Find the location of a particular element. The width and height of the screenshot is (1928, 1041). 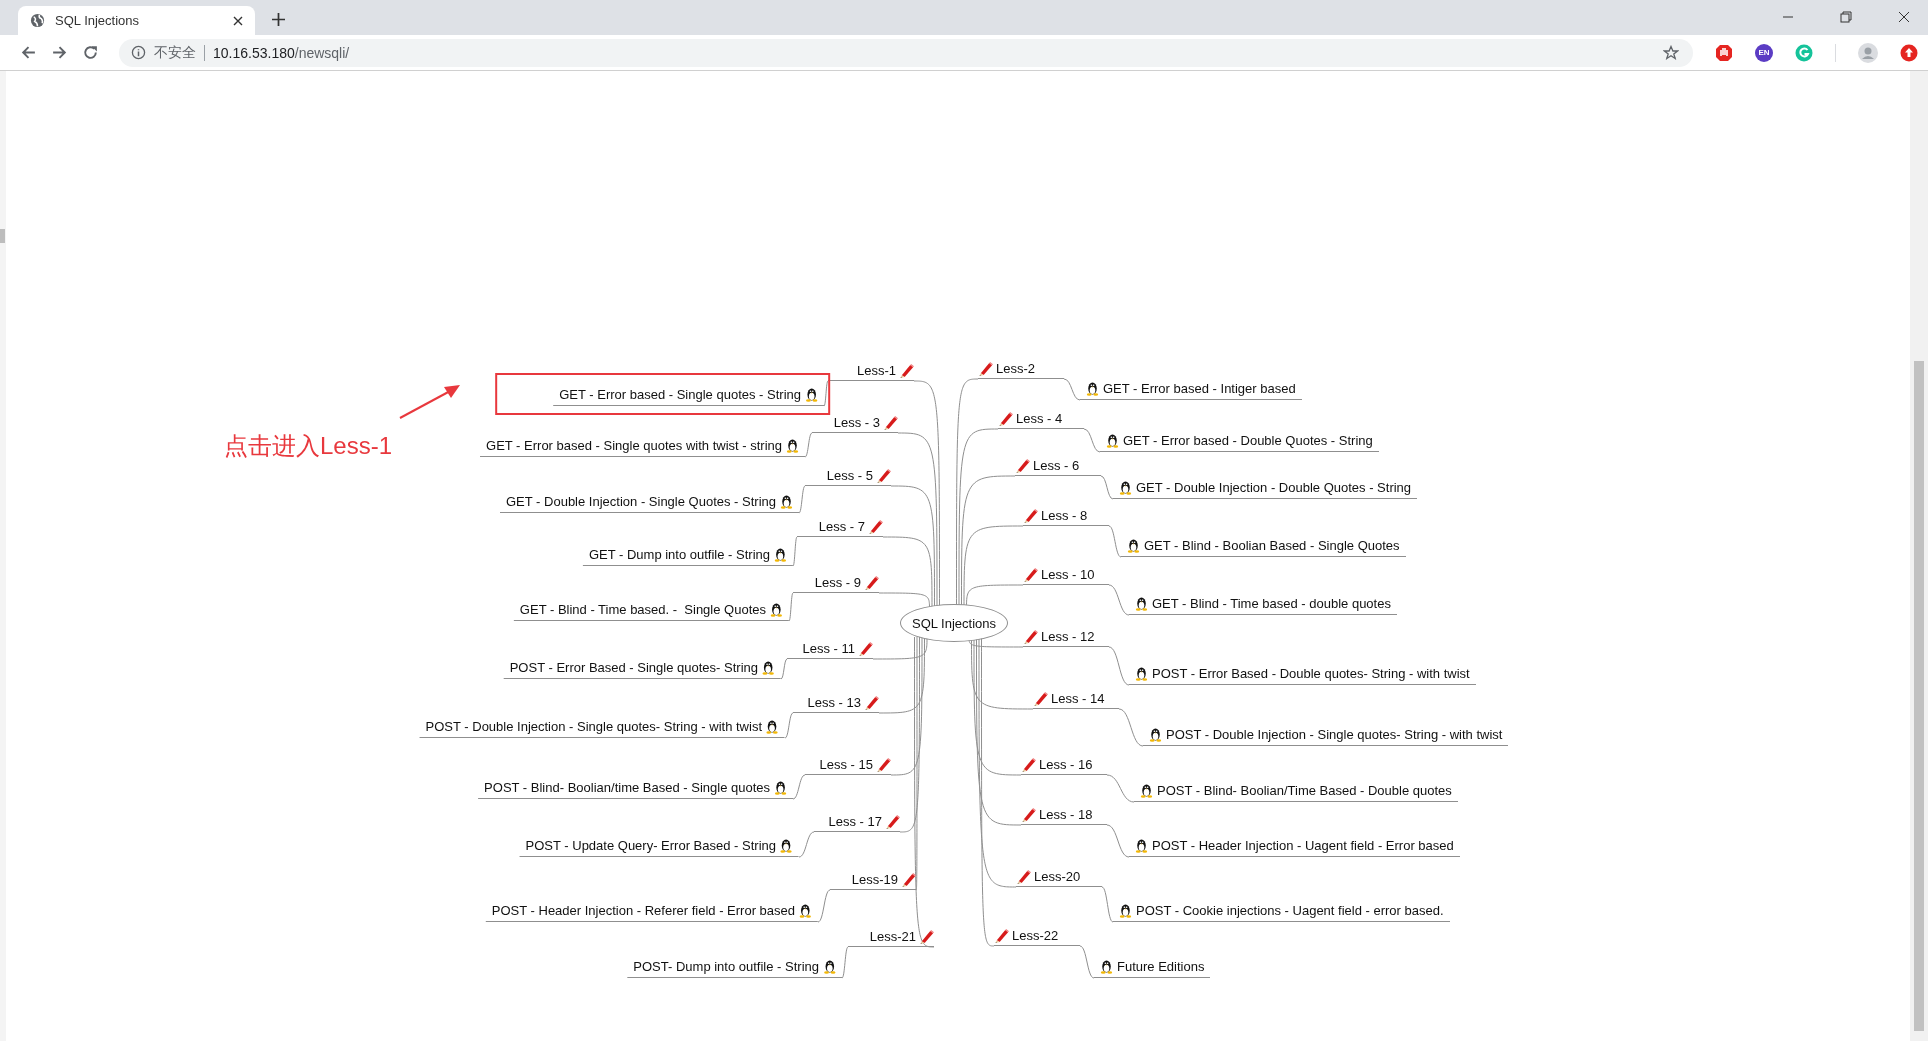

restore-icon is located at coordinates (1846, 17).